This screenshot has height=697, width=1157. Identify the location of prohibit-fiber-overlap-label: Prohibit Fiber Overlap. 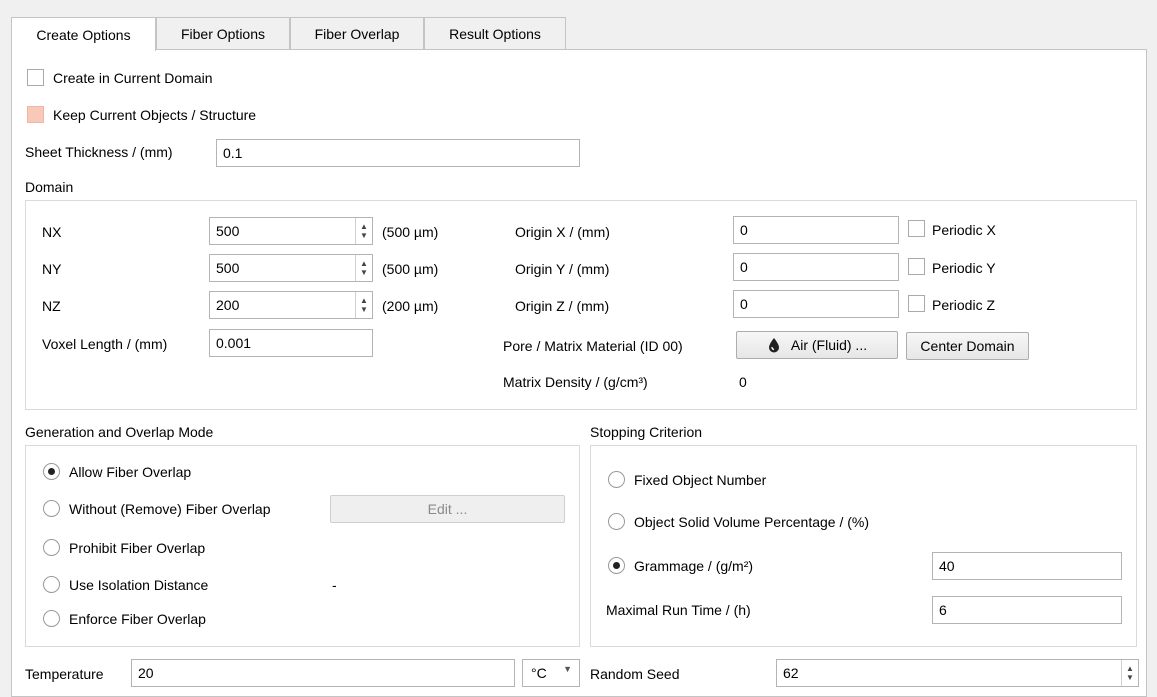
(137, 548).